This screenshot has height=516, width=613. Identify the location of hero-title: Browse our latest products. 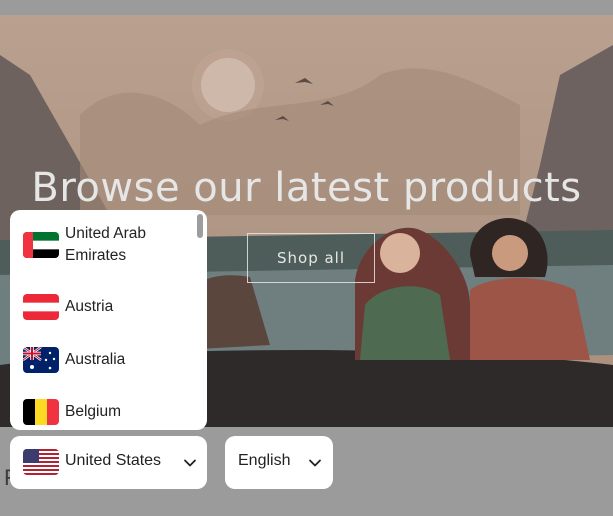
(306, 188).